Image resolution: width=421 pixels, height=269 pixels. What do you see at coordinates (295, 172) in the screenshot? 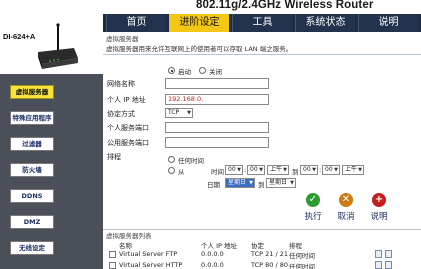
I see `to-label: 到` at bounding box center [295, 172].